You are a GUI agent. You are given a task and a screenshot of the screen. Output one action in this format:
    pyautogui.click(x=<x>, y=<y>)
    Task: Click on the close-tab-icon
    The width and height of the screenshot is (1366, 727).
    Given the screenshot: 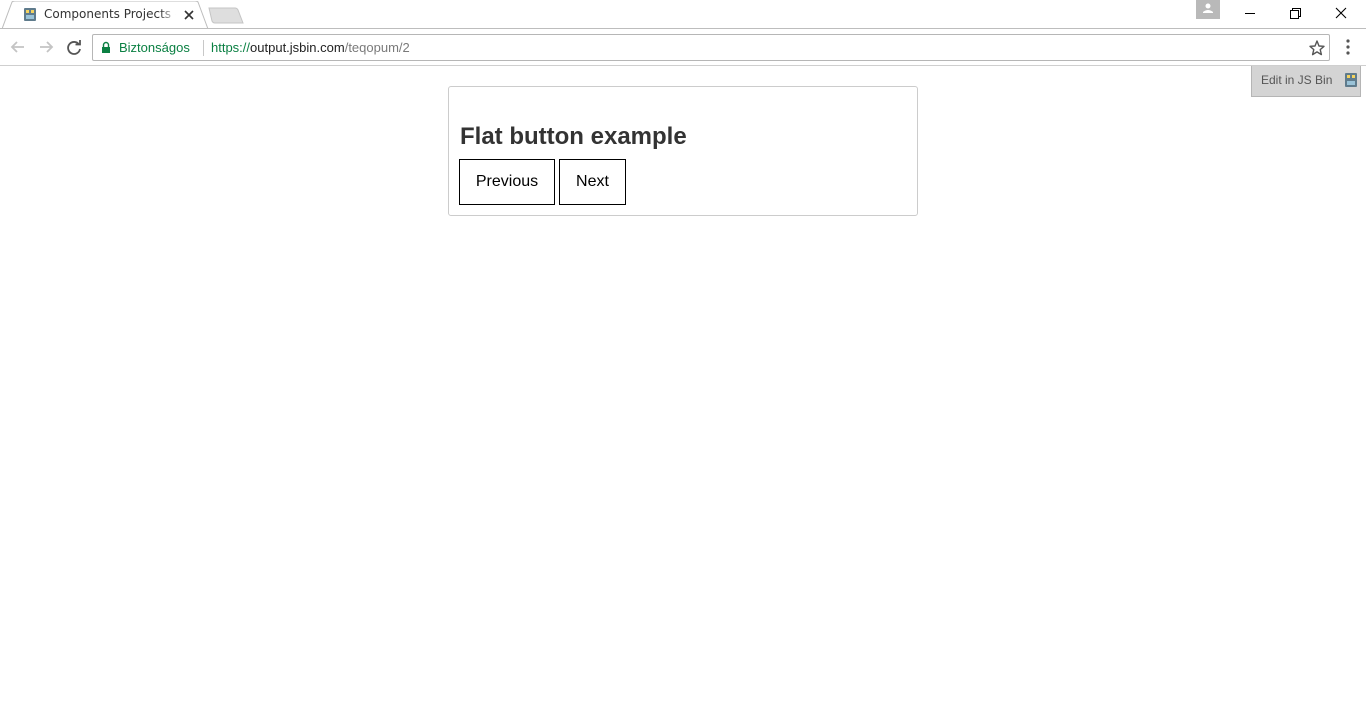 What is the action you would take?
    pyautogui.click(x=189, y=15)
    